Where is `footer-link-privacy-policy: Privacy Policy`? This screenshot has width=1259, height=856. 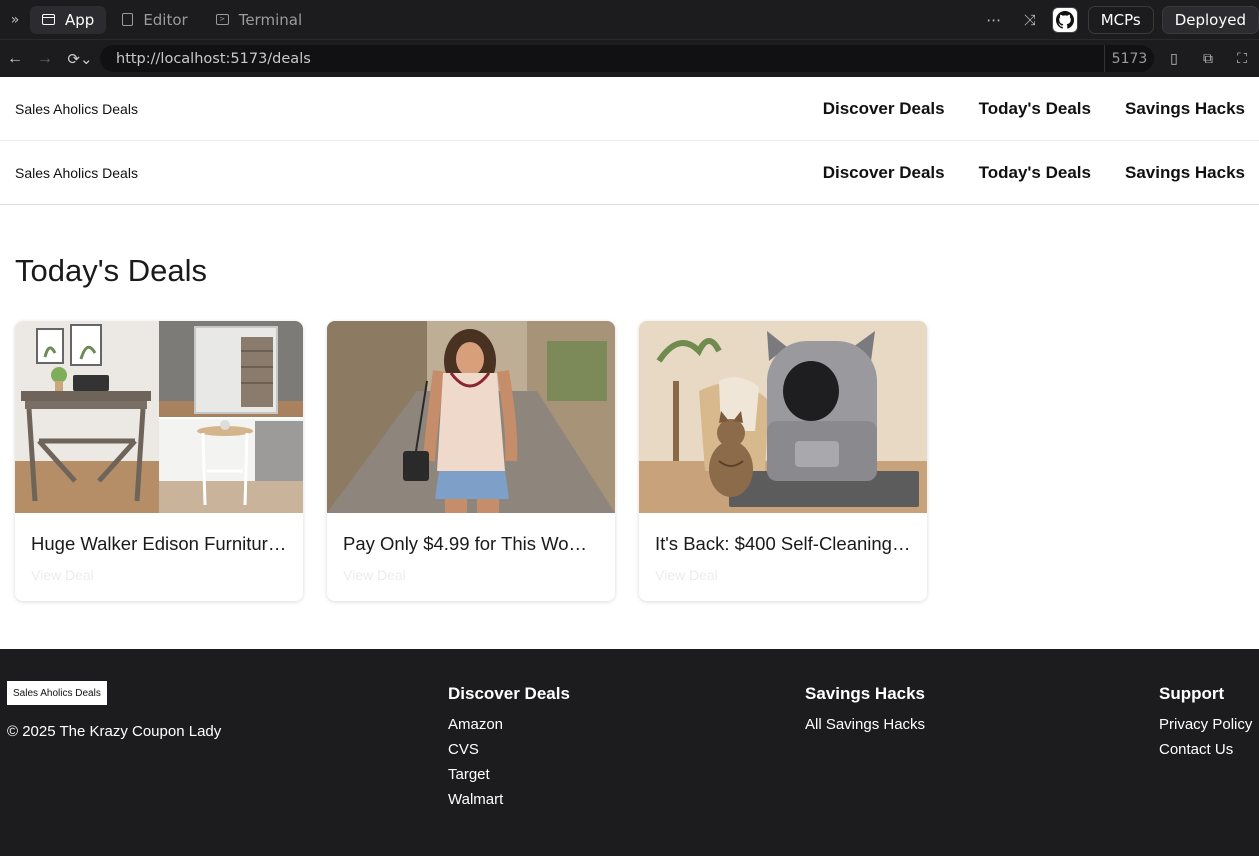 footer-link-privacy-policy: Privacy Policy is located at coordinates (1205, 724).